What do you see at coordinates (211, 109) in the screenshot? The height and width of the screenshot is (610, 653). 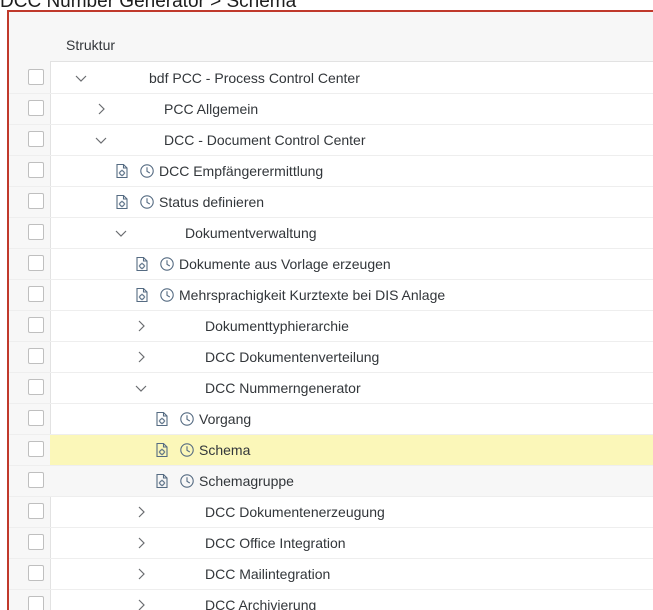 I see `tree-node-label: PCC Allgemein` at bounding box center [211, 109].